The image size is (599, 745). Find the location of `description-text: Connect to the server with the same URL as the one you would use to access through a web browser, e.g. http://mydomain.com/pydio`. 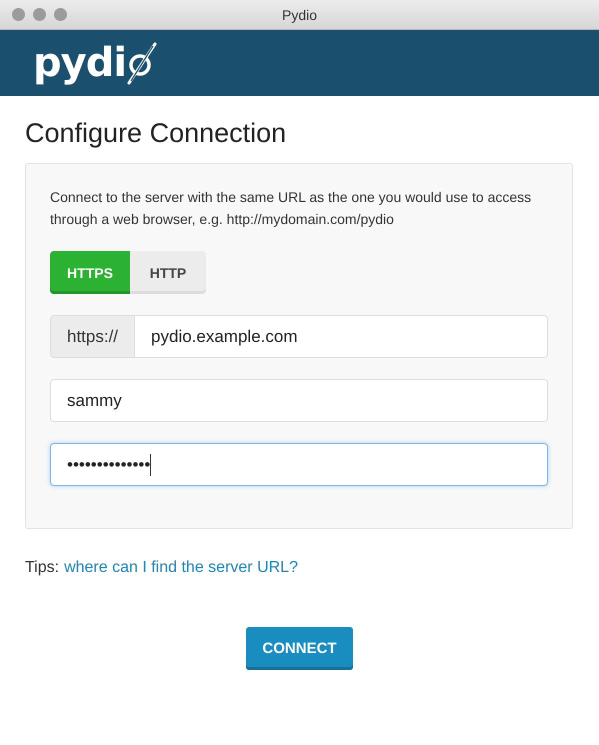

description-text: Connect to the server with the same URL as the one you would use to access through a web browser, e.g. http://mydomain.com/pydio is located at coordinates (291, 208).